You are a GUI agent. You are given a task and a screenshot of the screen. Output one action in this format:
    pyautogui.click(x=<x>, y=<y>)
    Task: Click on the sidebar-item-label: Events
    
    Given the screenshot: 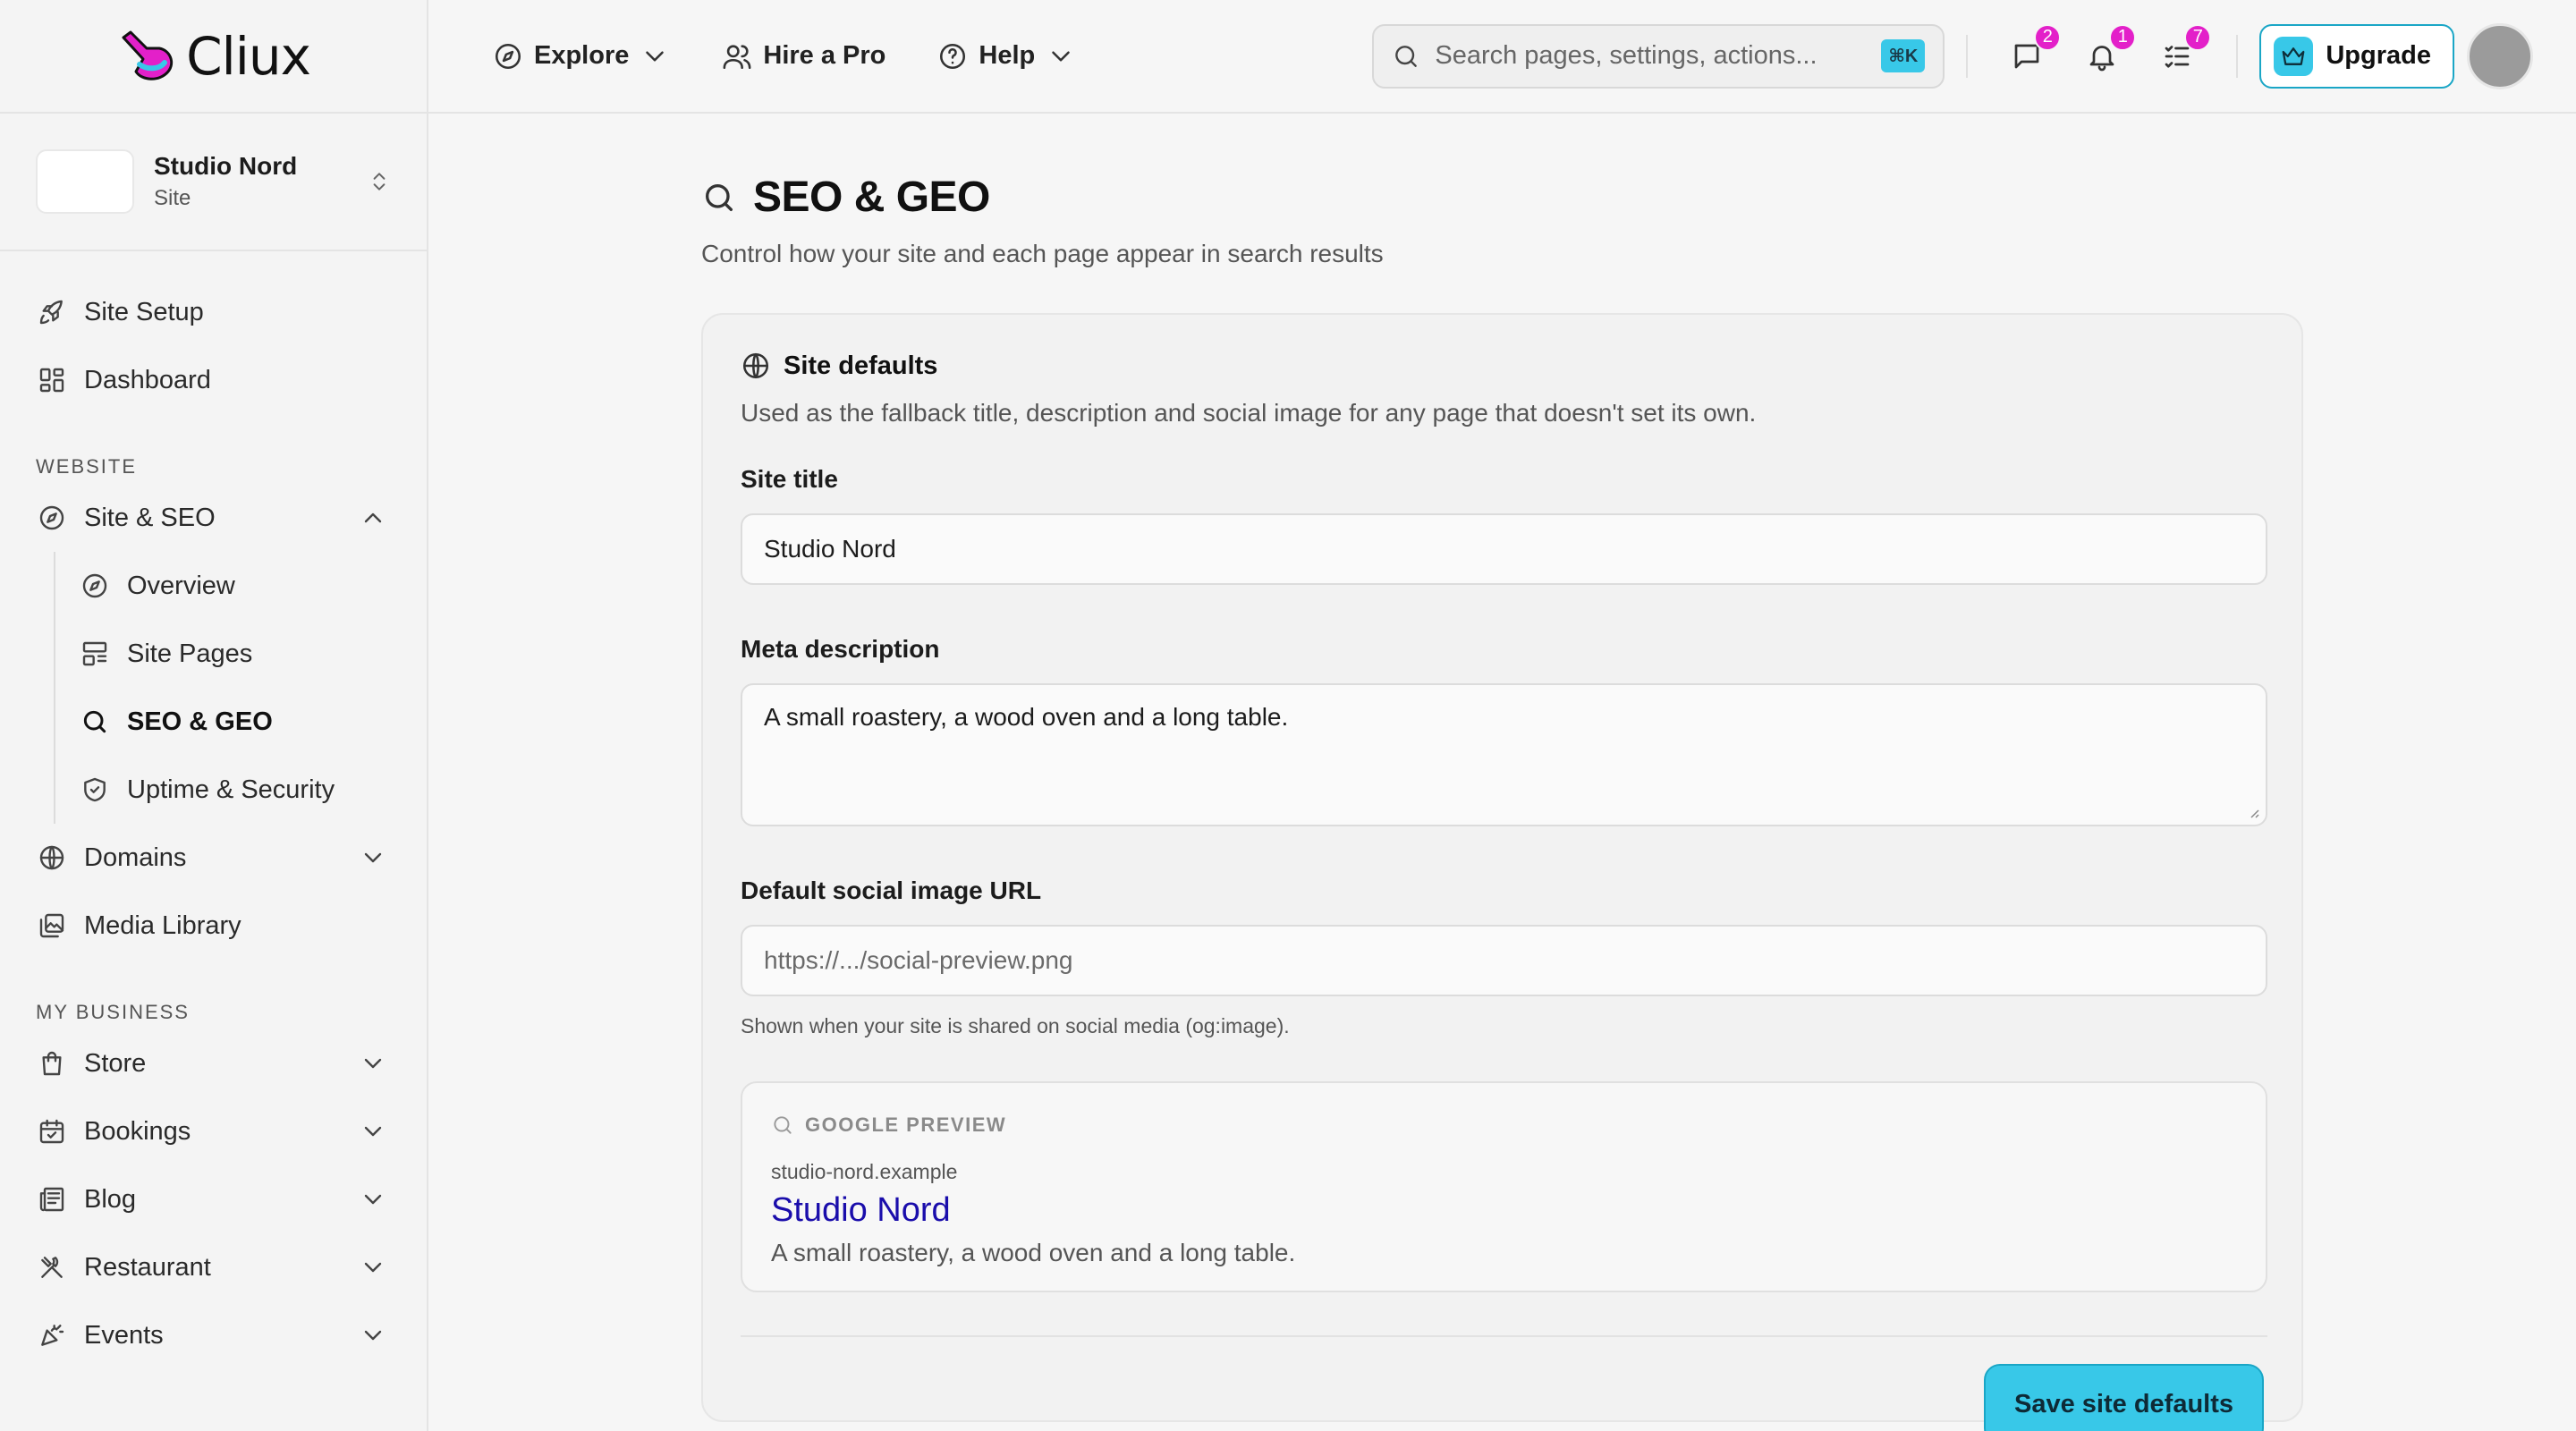 What is the action you would take?
    pyautogui.click(x=124, y=1335)
    